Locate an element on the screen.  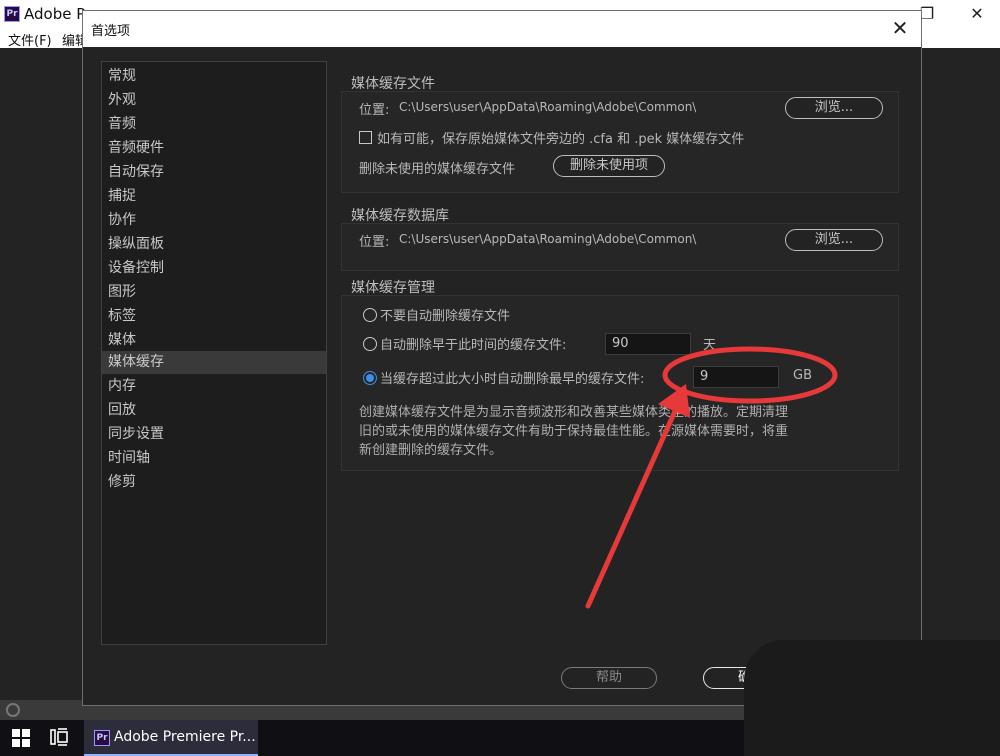
category-general: 常规 is located at coordinates (214, 76).